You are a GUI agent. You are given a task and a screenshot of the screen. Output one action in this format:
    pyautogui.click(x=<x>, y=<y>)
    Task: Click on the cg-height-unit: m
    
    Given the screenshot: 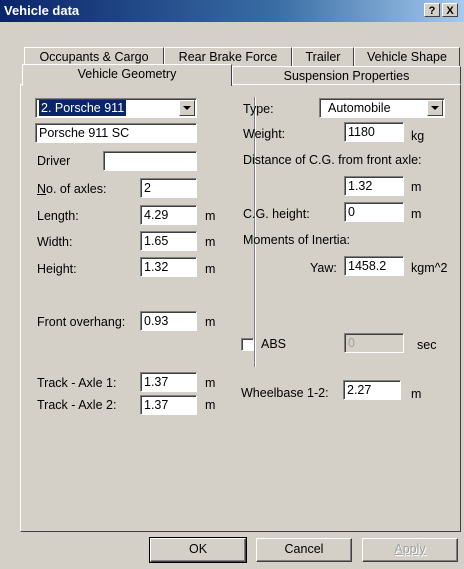 What is the action you would take?
    pyautogui.click(x=416, y=214)
    